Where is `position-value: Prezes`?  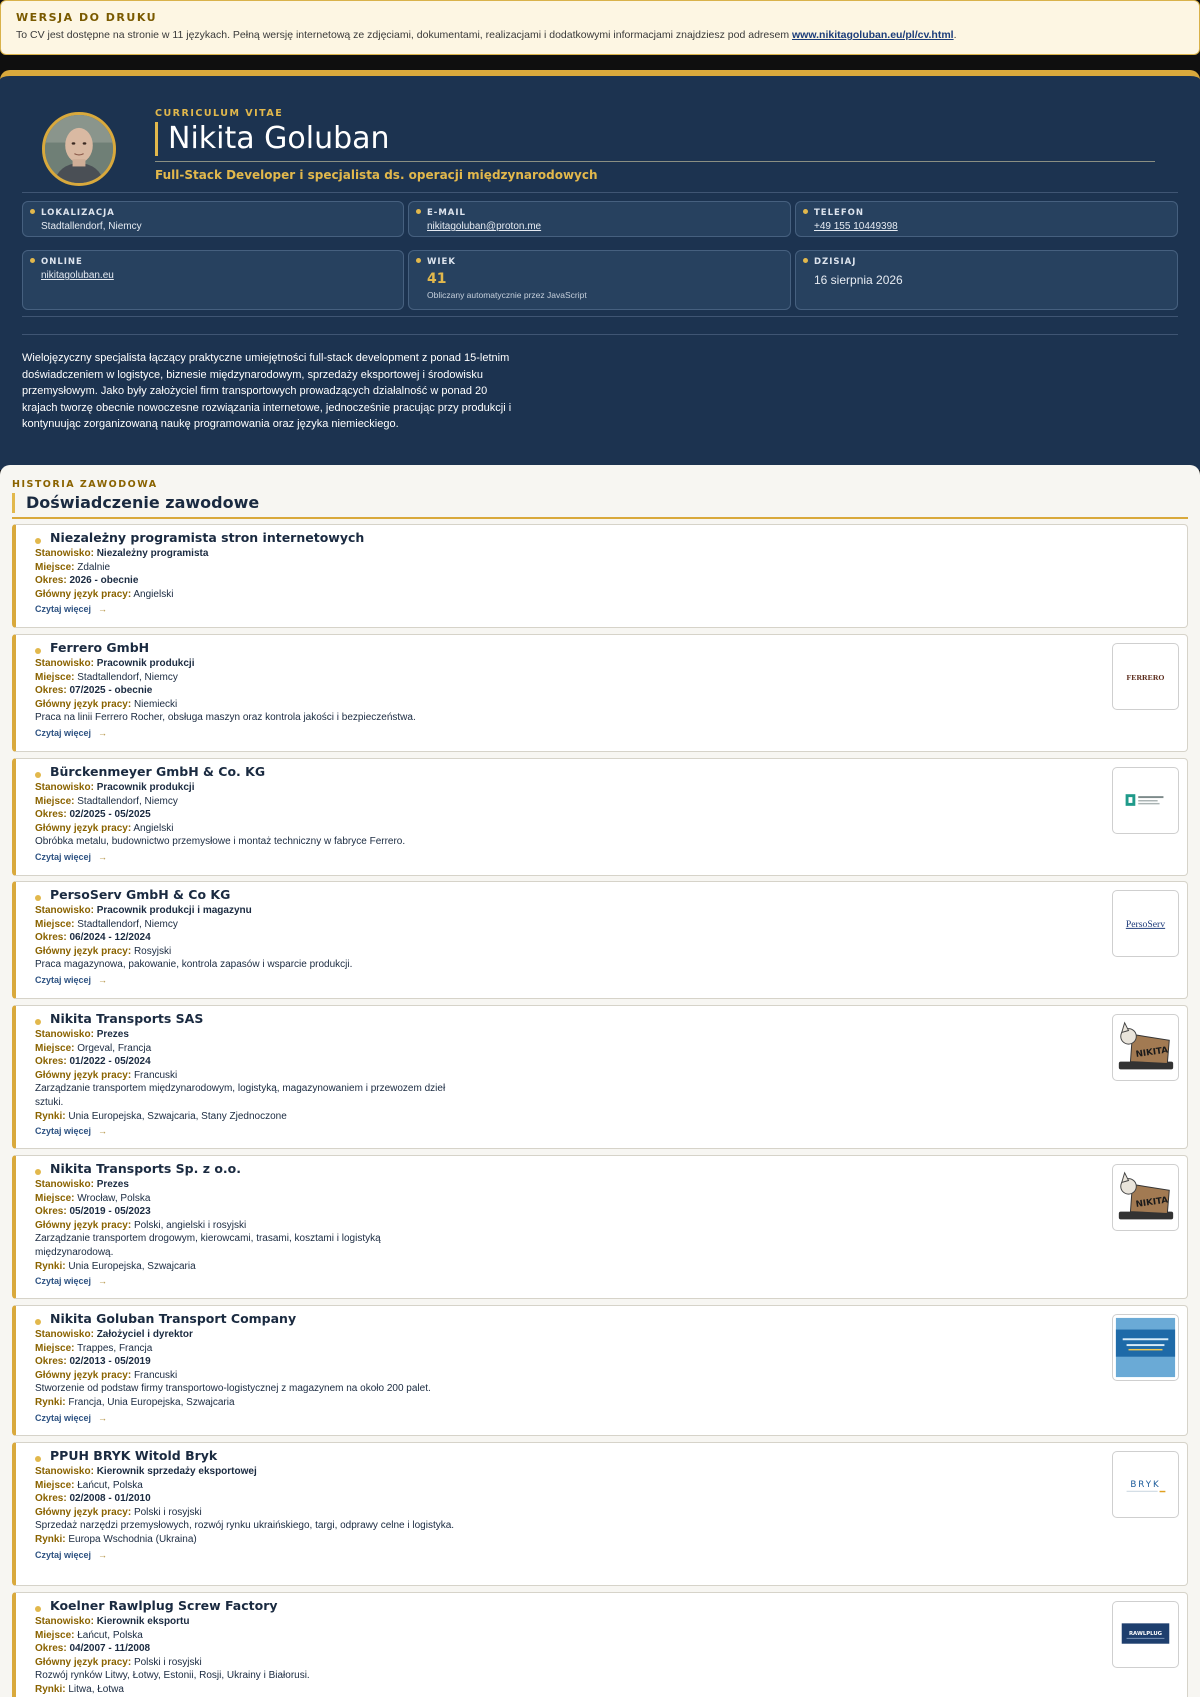
position-value: Prezes is located at coordinates (112, 1184).